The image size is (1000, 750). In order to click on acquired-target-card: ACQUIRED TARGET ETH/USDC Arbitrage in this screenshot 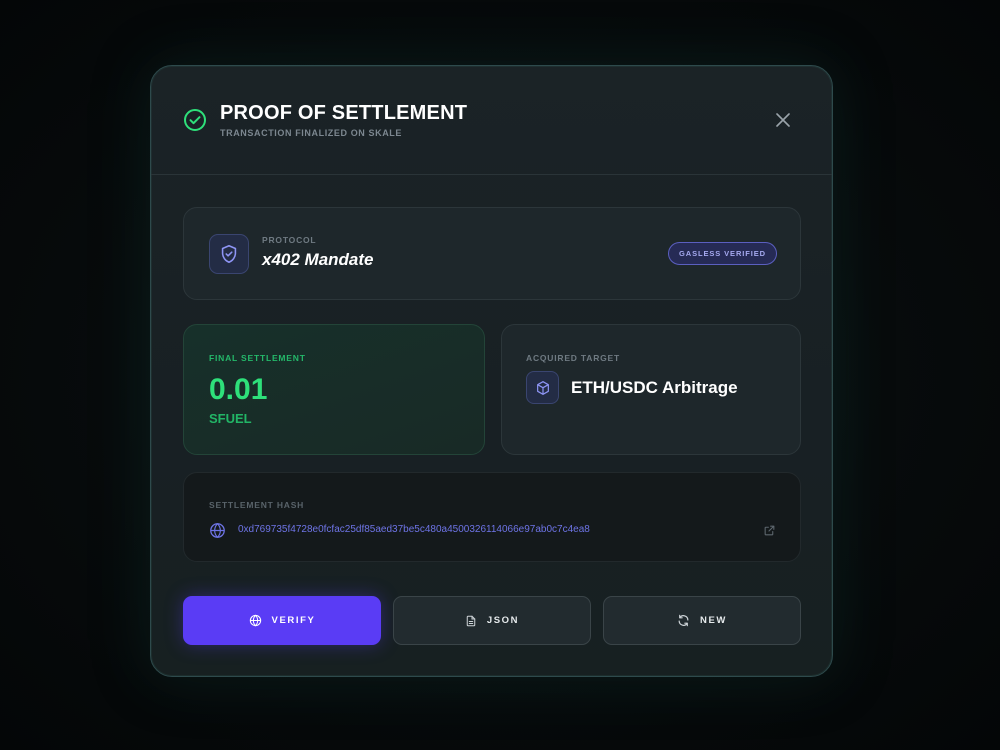, I will do `click(651, 389)`.